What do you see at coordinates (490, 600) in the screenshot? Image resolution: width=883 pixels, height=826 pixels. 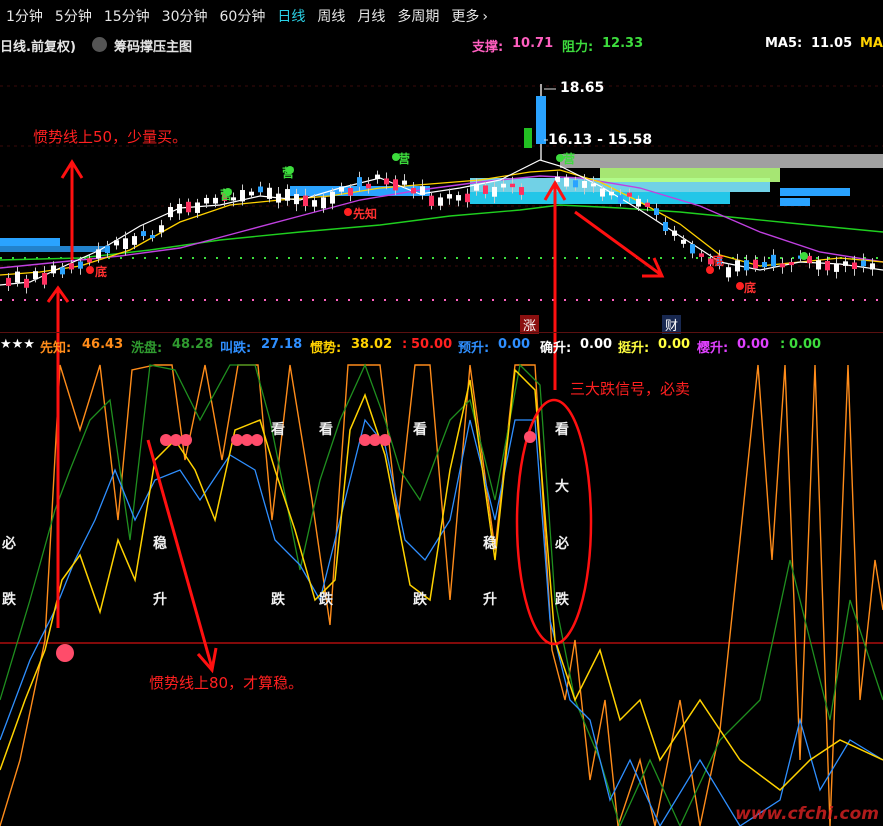 I see `signal-sheng: 升` at bounding box center [490, 600].